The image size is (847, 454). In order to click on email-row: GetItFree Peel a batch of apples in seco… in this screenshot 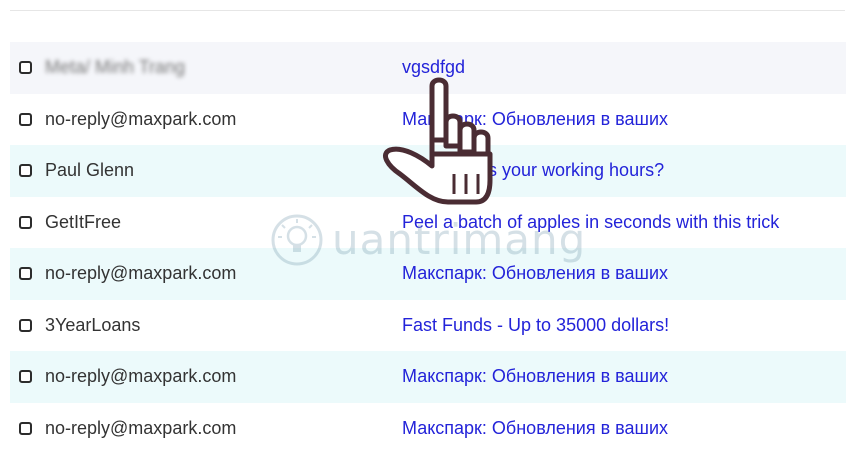, I will do `click(428, 223)`.